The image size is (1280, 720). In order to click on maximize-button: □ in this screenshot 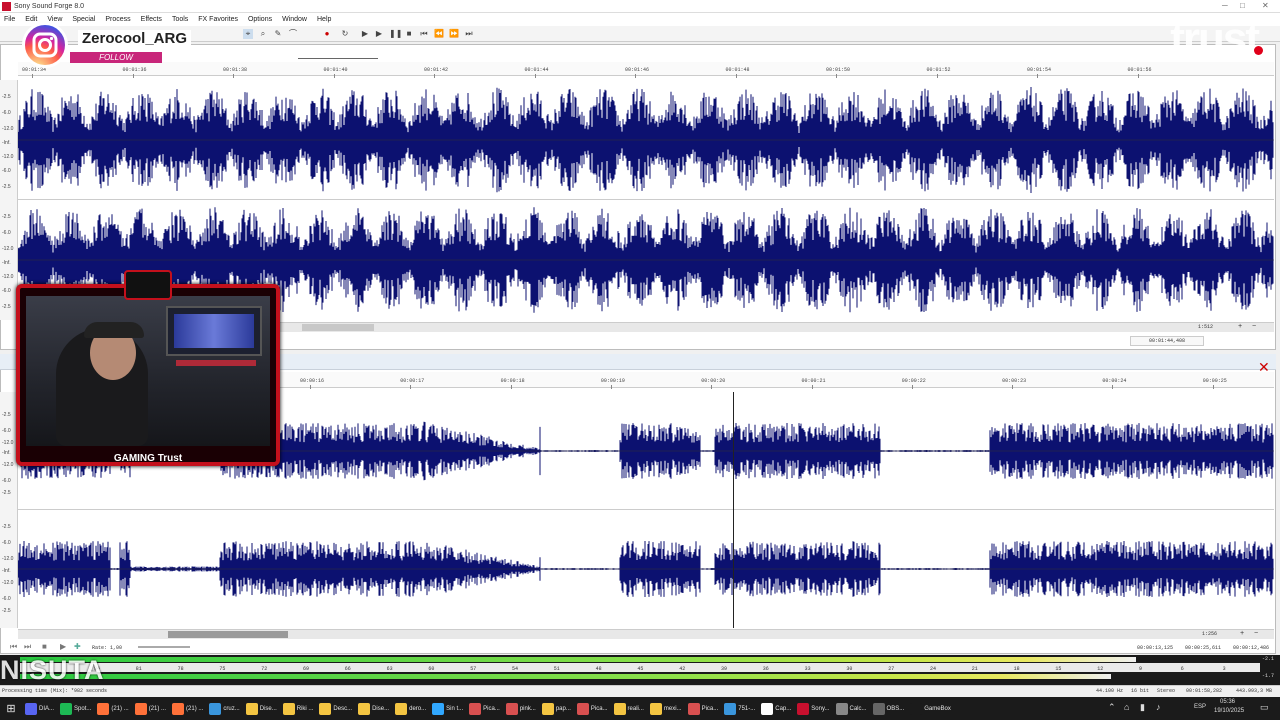, I will do `click(1242, 5)`.